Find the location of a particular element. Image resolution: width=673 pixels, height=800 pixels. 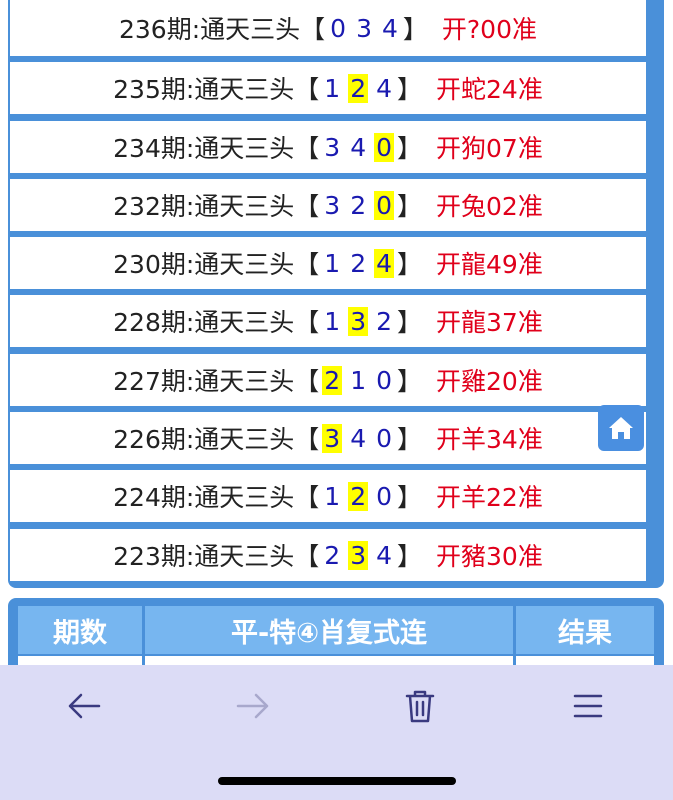

period-label: 234期:通天三头 is located at coordinates (204, 148).